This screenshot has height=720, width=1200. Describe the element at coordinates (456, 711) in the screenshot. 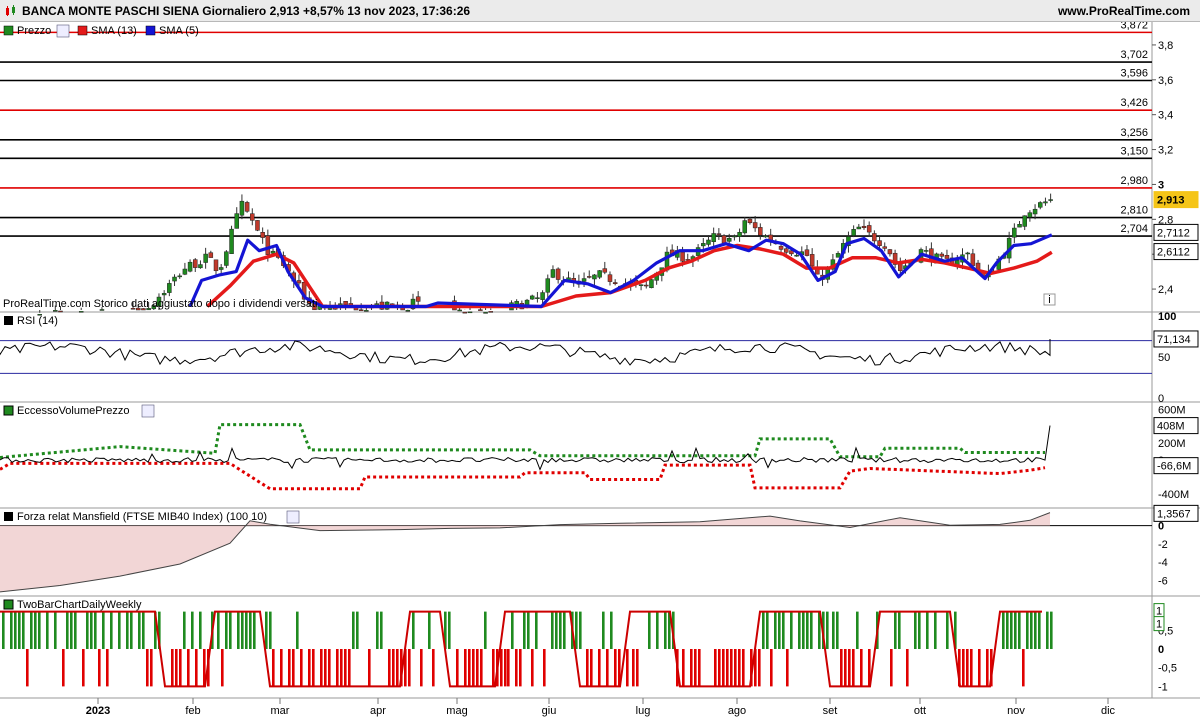

I see `month-label: mag` at that location.